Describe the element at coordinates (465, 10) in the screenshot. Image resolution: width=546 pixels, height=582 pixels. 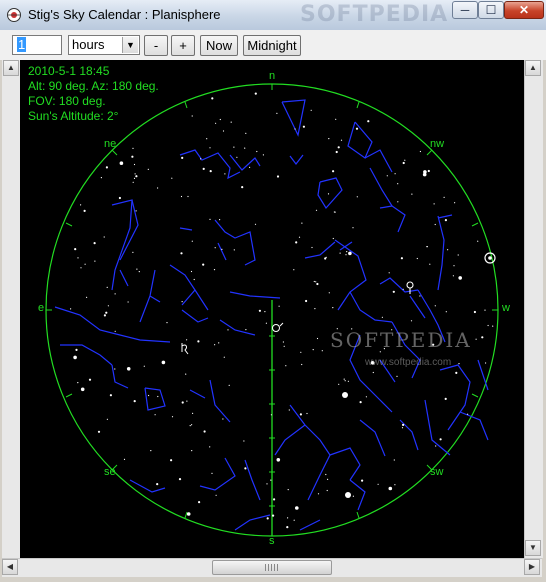
I see `minimize-button: ─` at that location.